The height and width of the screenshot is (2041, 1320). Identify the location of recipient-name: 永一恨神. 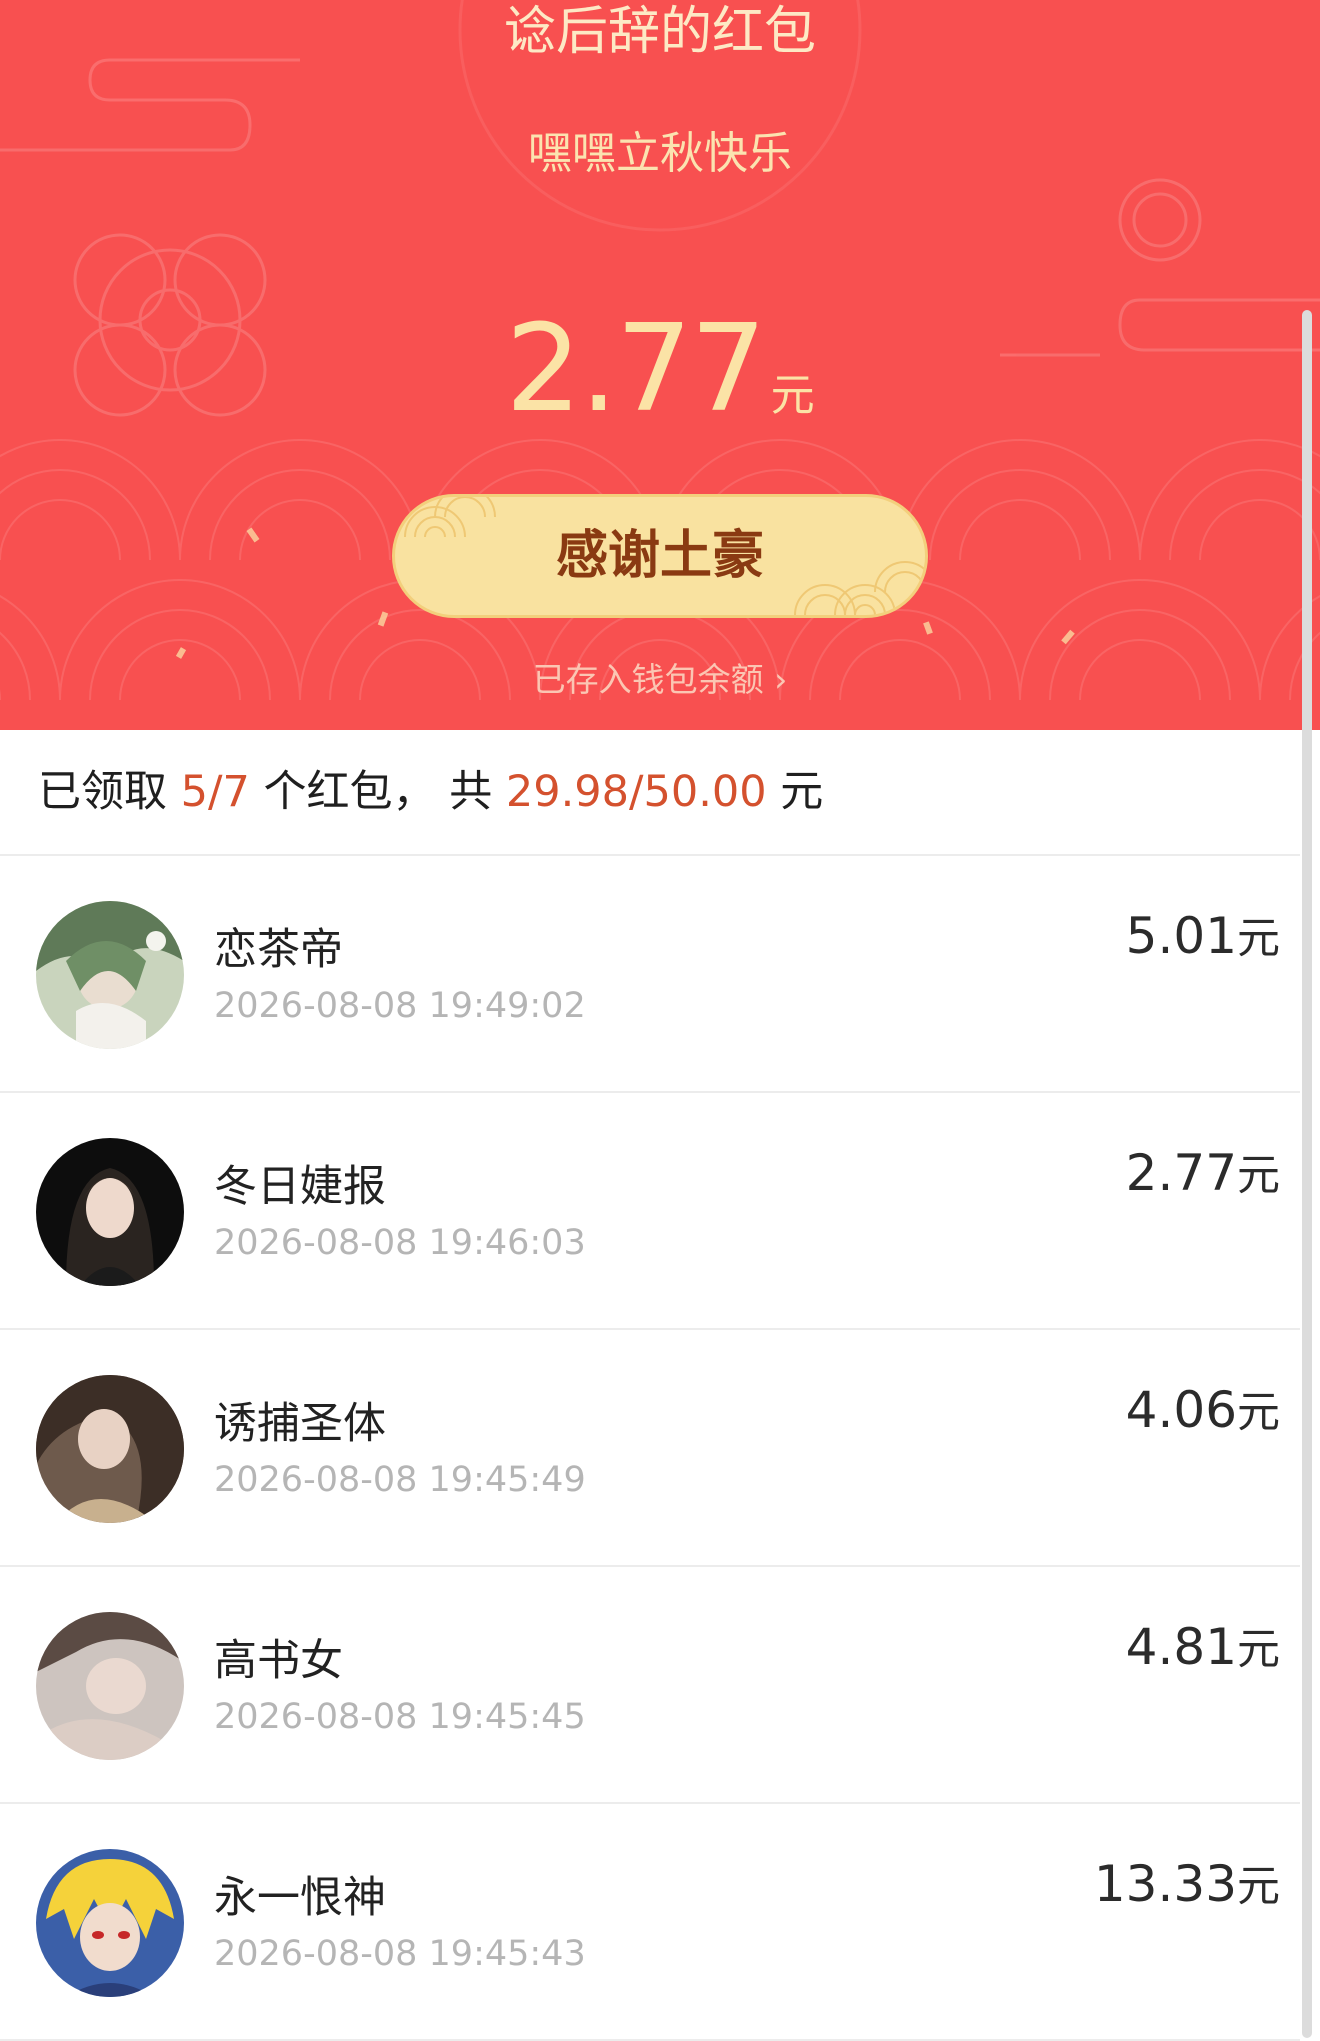
(300, 1898).